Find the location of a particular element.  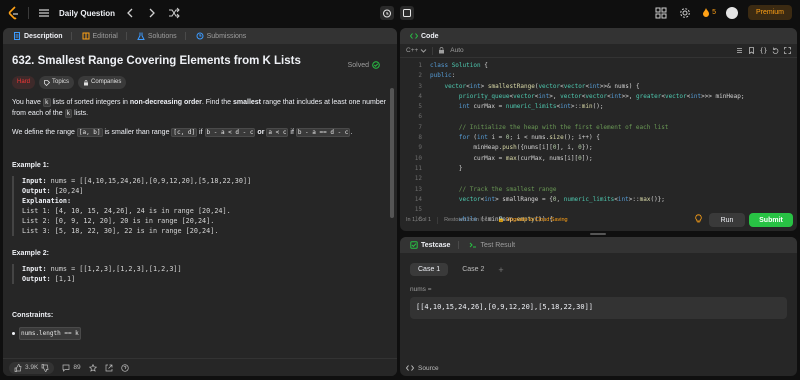

premium-button: Premium is located at coordinates (769, 12).